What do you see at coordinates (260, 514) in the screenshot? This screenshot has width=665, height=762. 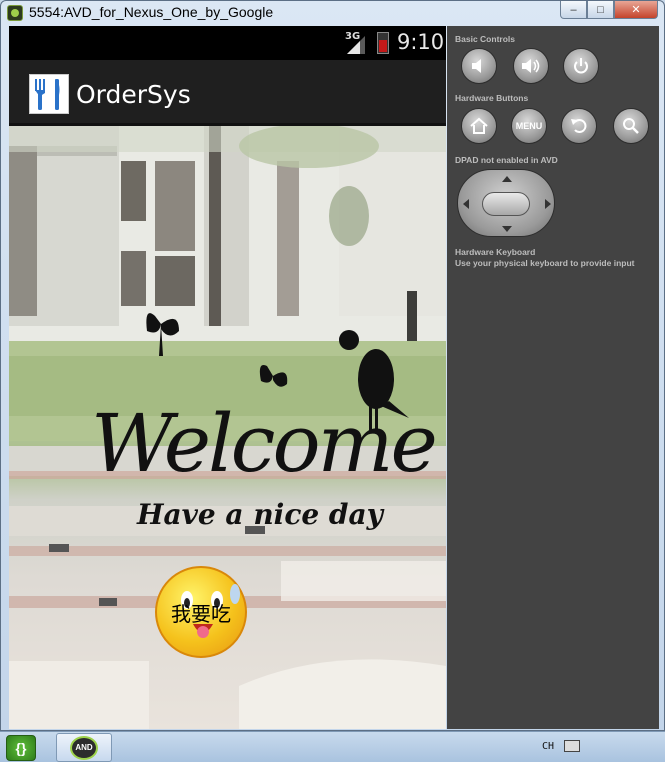 I see `svg-text: Have a nice day` at bounding box center [260, 514].